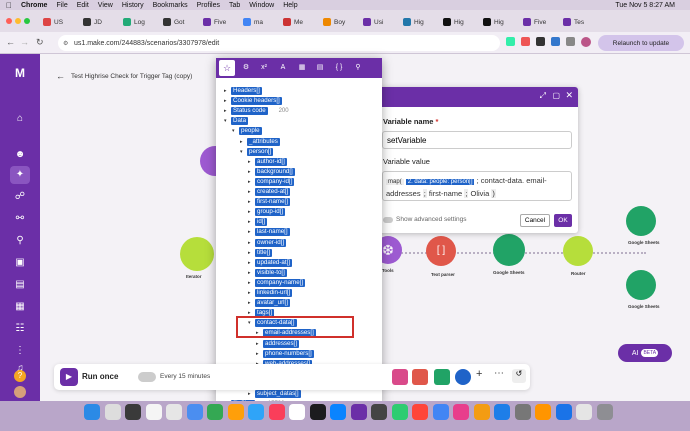 This screenshot has width=690, height=431. I want to click on datastore-icon: ▤, so click(20, 285).